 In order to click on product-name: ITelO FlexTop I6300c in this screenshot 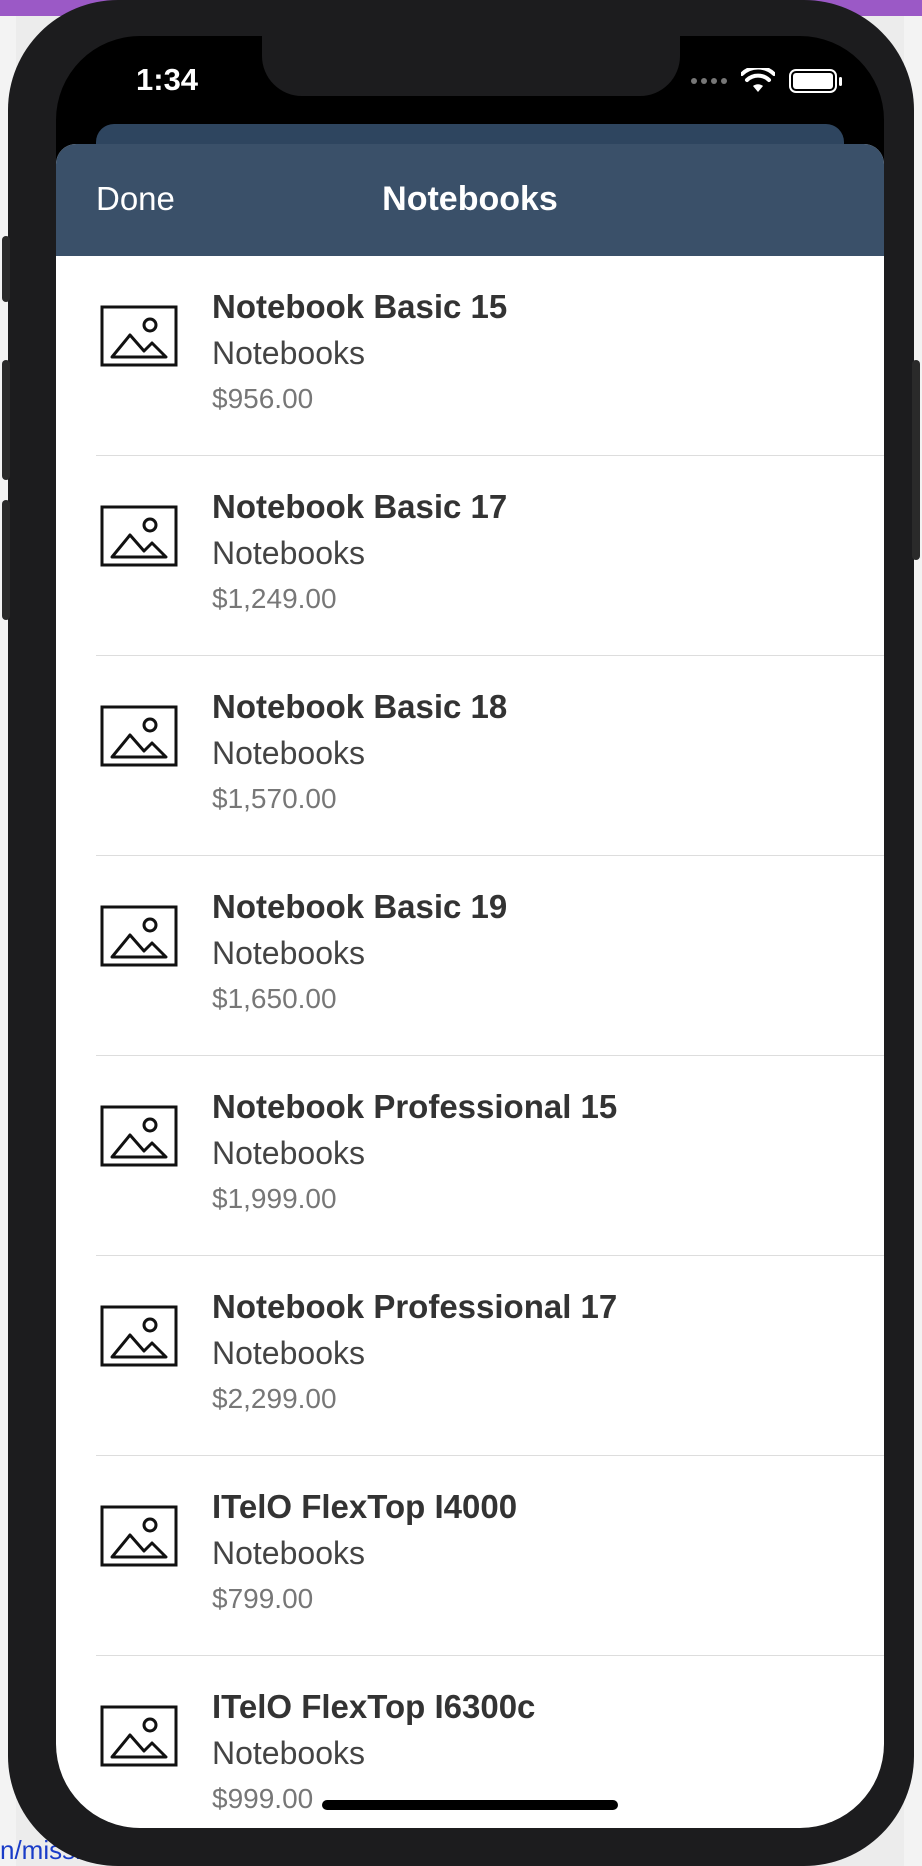, I will do `click(374, 1706)`.